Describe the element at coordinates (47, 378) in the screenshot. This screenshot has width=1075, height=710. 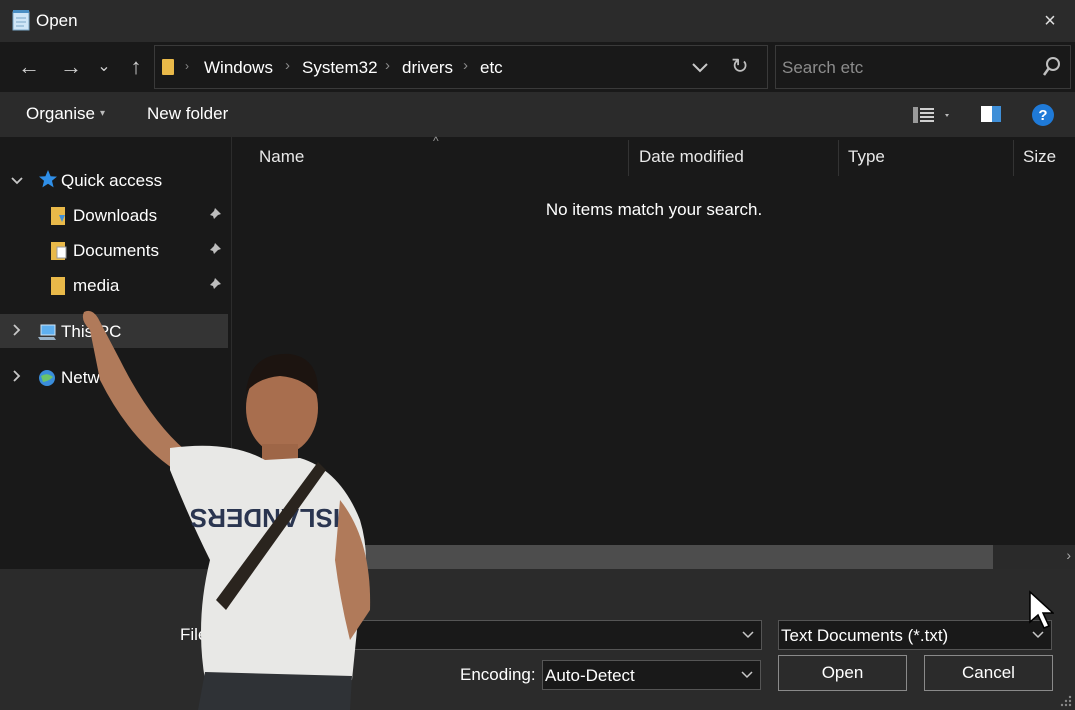
I see `network-globe-icon` at that location.